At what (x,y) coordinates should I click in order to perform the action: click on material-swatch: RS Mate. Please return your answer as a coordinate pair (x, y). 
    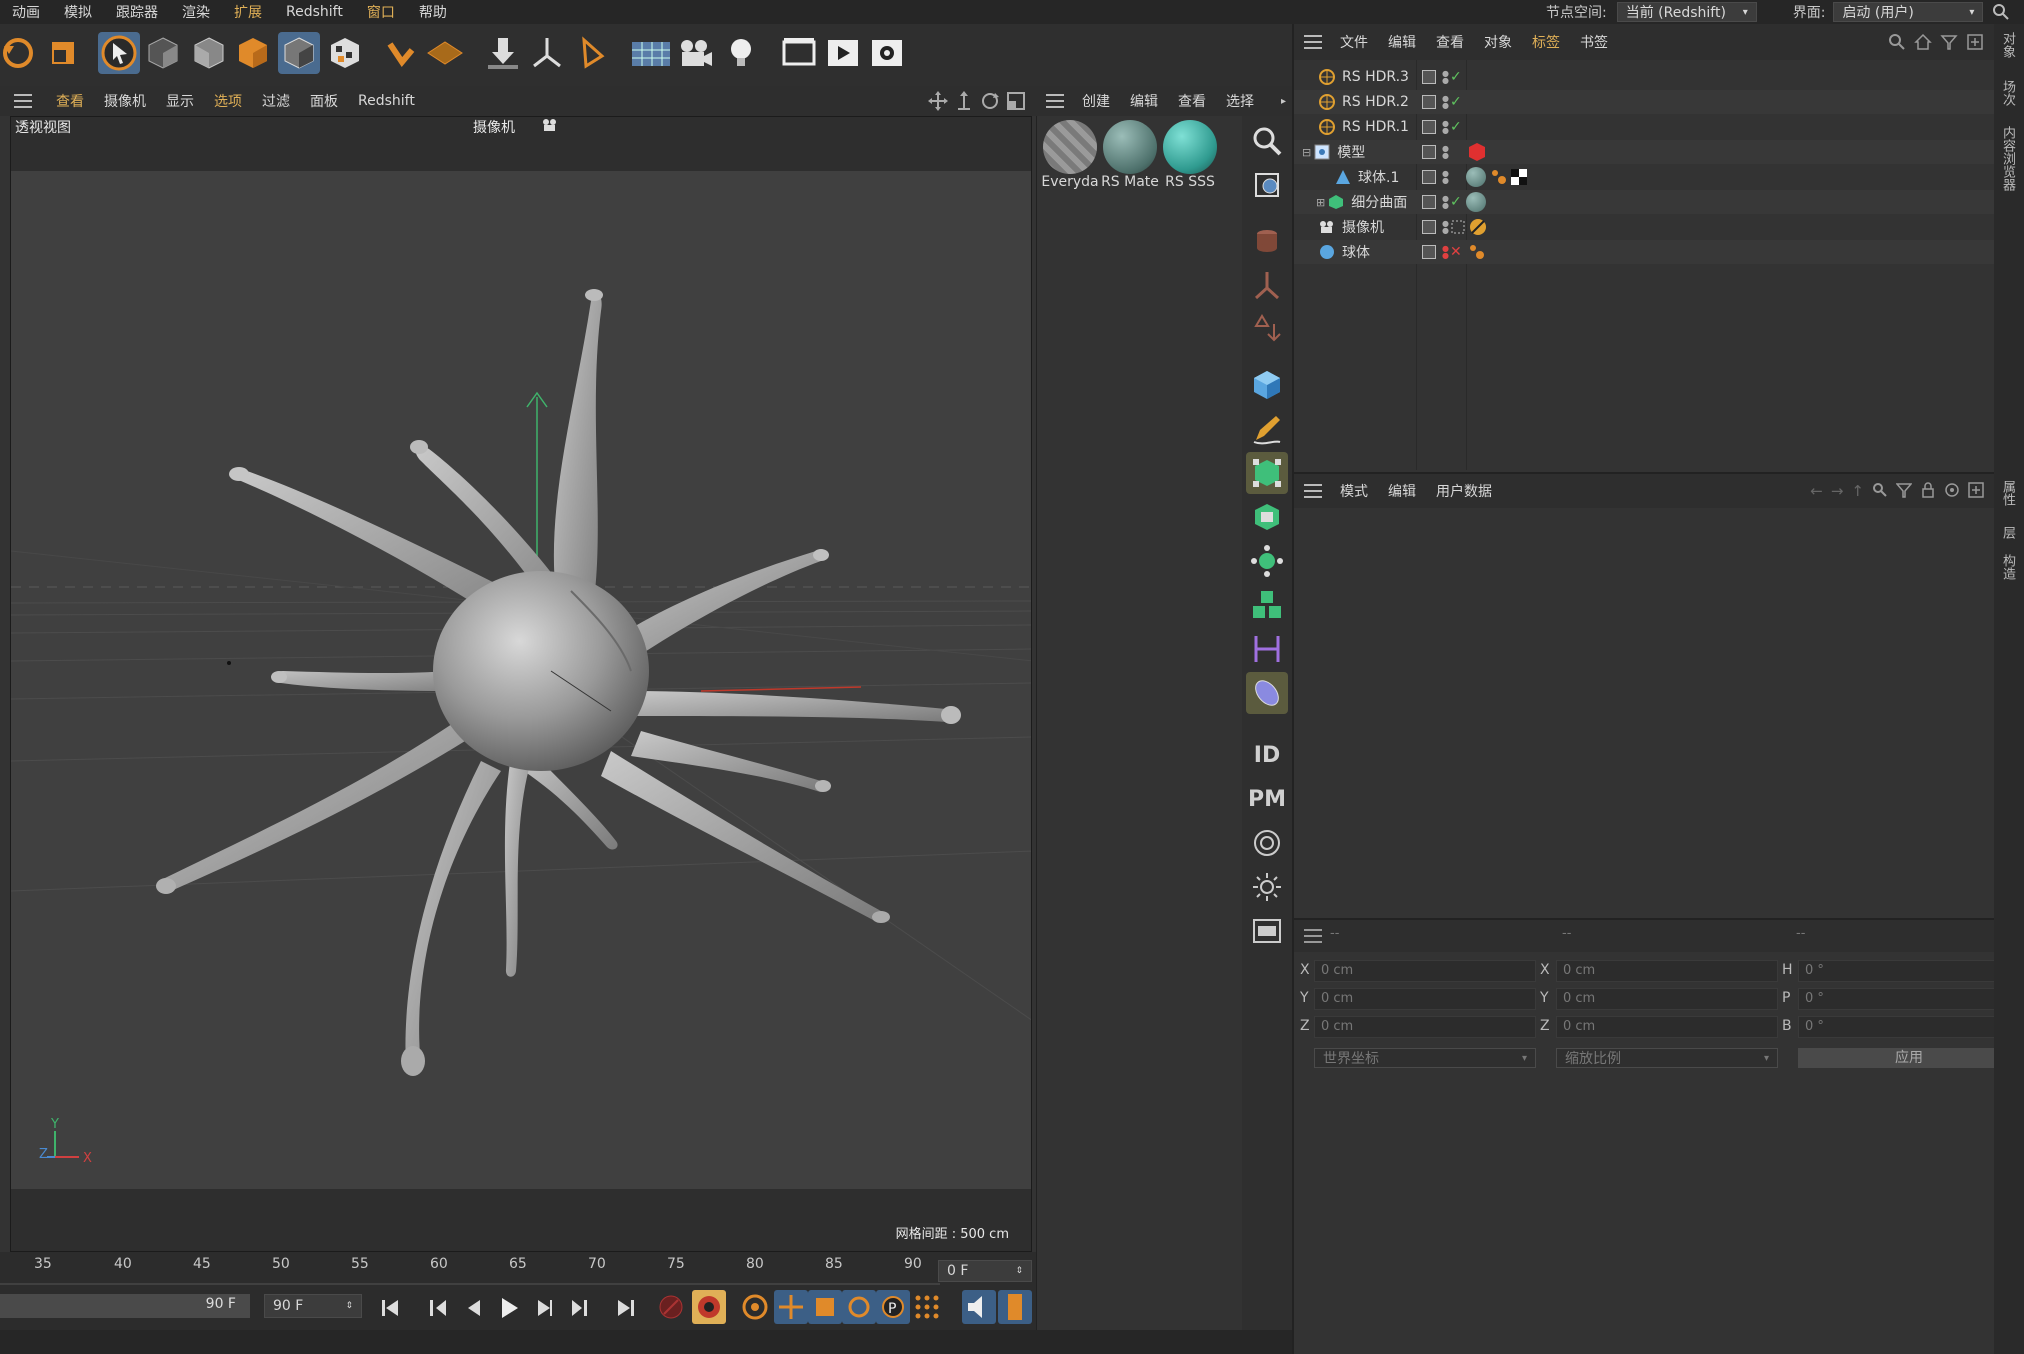
    Looking at the image, I should click on (1130, 155).